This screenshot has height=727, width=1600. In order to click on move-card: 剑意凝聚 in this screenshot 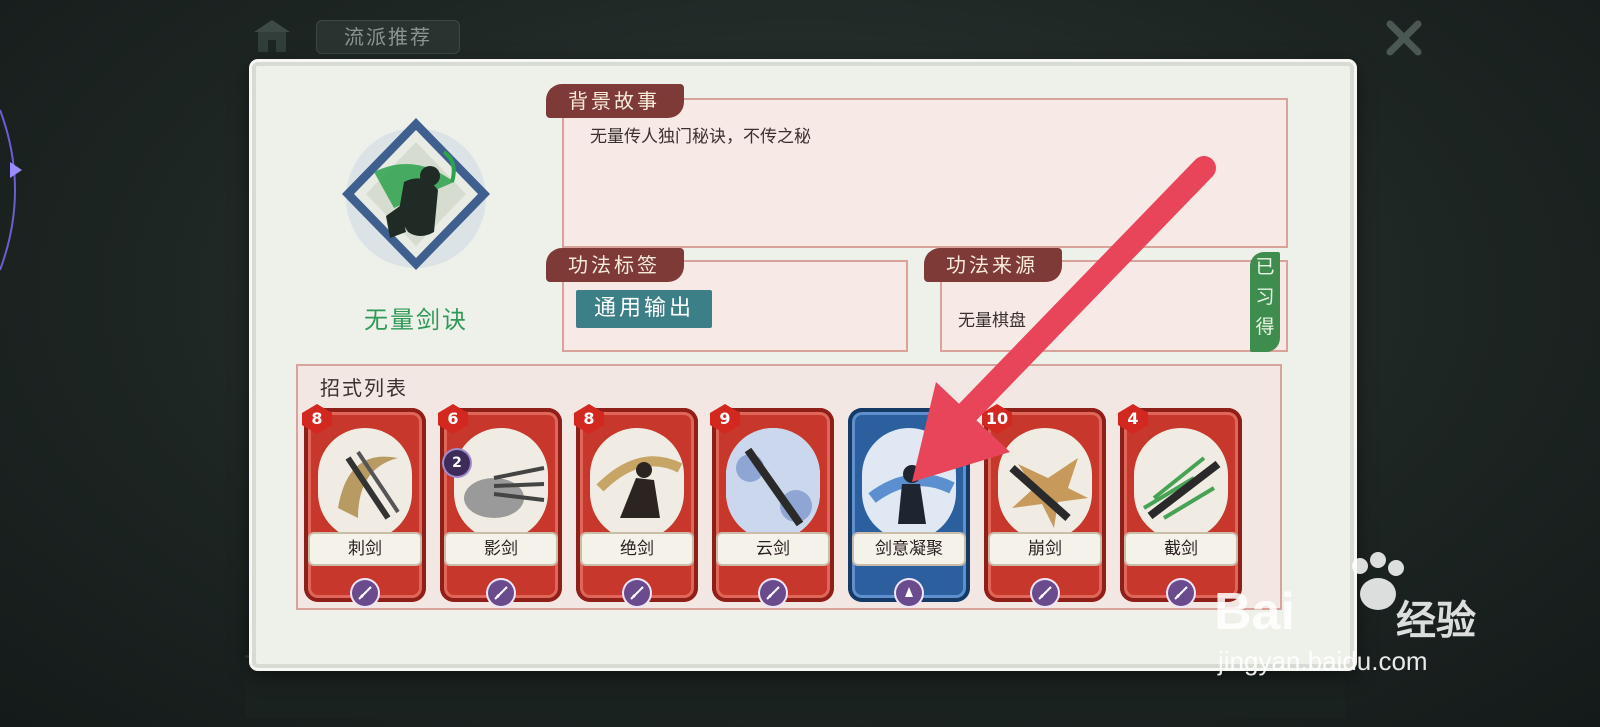, I will do `click(909, 507)`.